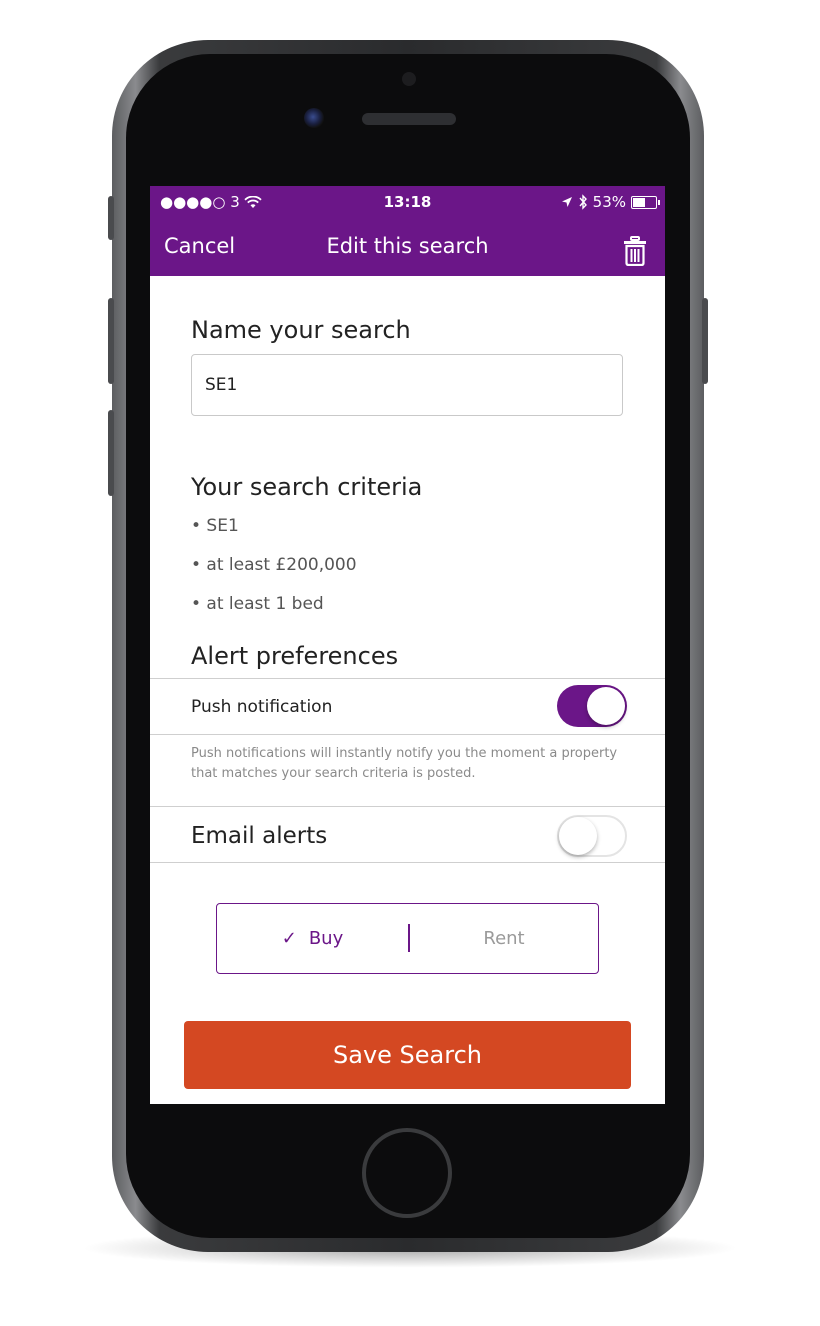  Describe the element at coordinates (111, 218) in the screenshot. I see `mute-switch` at that location.